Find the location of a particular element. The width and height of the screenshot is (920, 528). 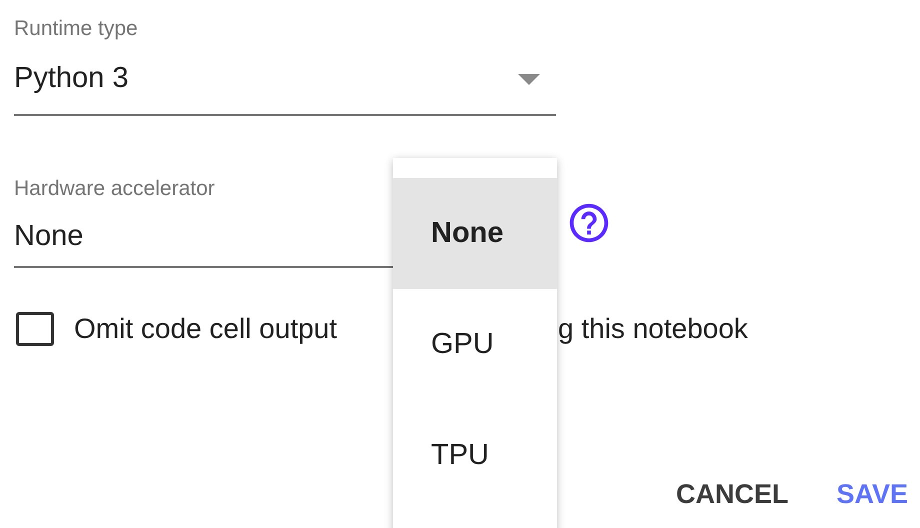

dialog-button: CANCEL is located at coordinates (732, 494).